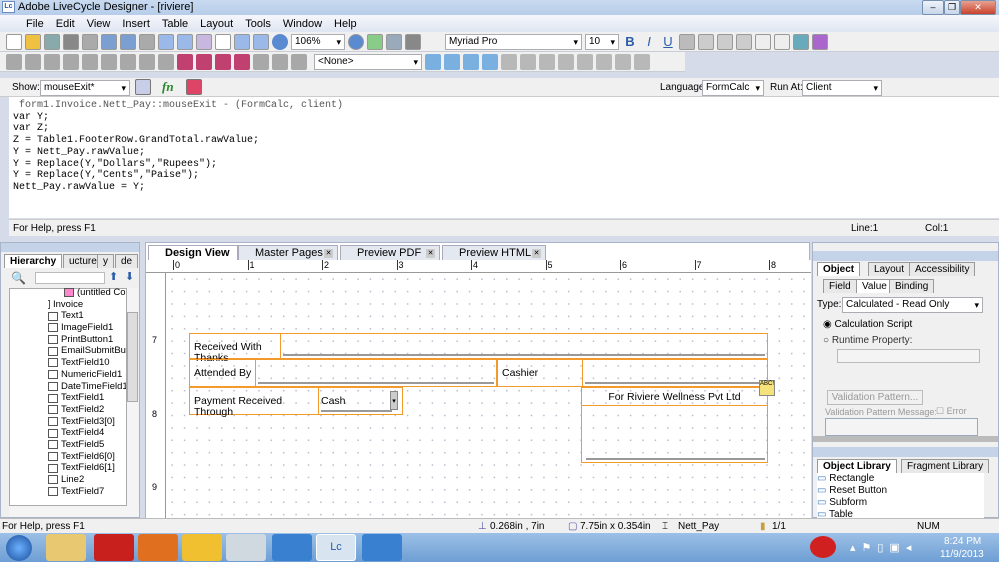  I want to click on language-dropdown: FormCalc, so click(733, 88).